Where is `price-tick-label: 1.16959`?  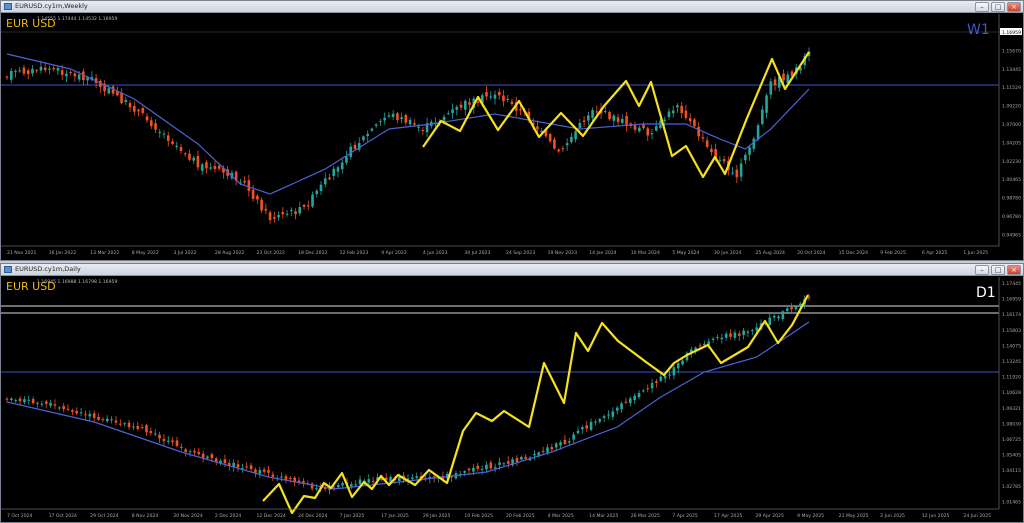
price-tick-label: 1.16959 is located at coordinates (1011, 300).